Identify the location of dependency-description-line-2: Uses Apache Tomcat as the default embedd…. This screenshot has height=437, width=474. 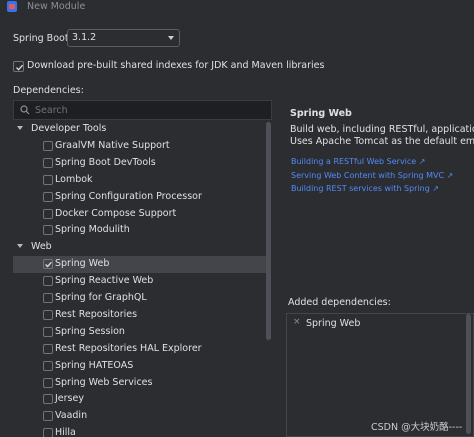
(382, 141).